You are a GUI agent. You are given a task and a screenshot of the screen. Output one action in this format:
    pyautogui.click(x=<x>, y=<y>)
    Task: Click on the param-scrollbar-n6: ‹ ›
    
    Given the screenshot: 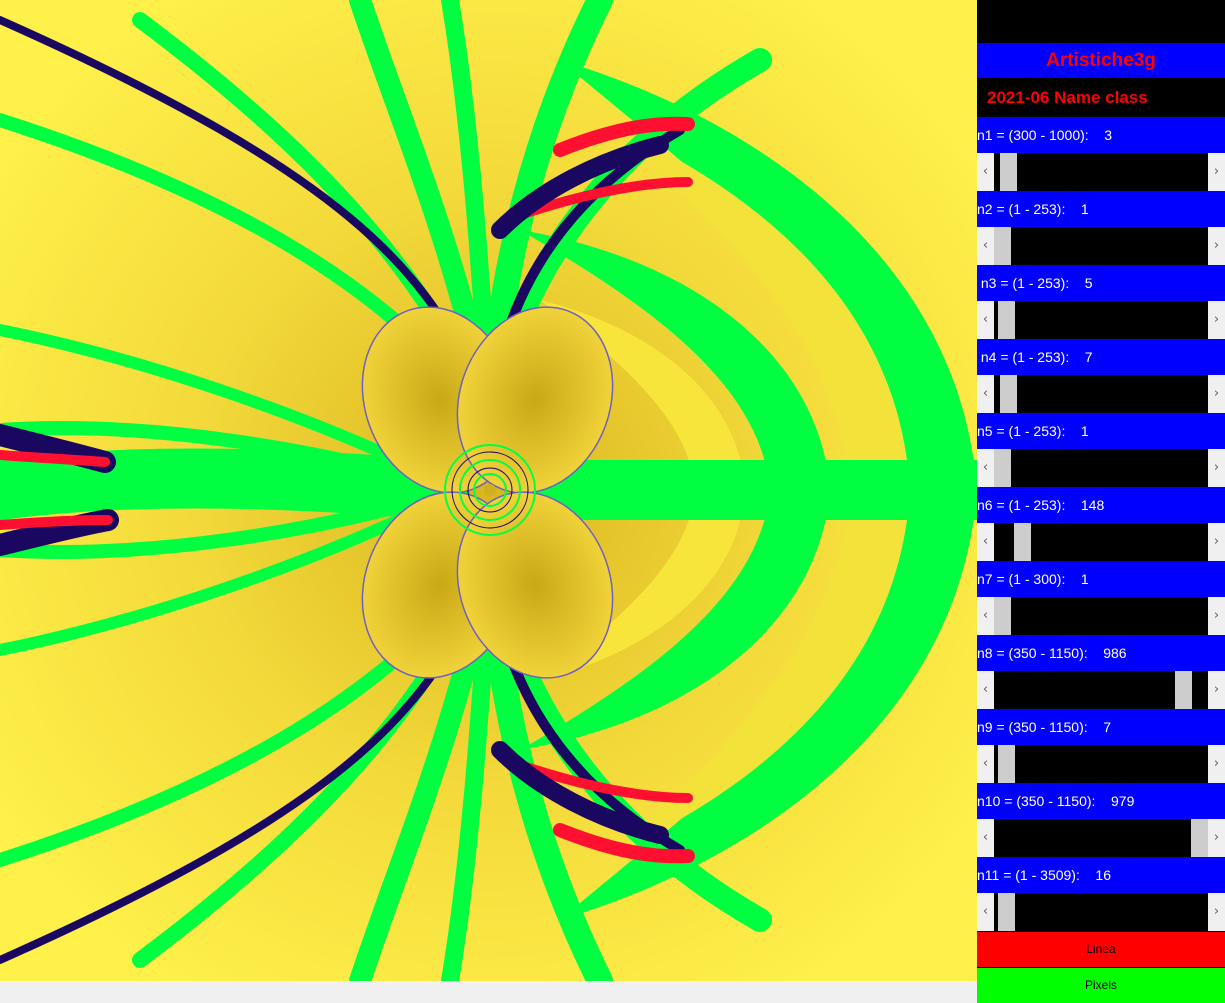 What is the action you would take?
    pyautogui.click(x=1101, y=542)
    